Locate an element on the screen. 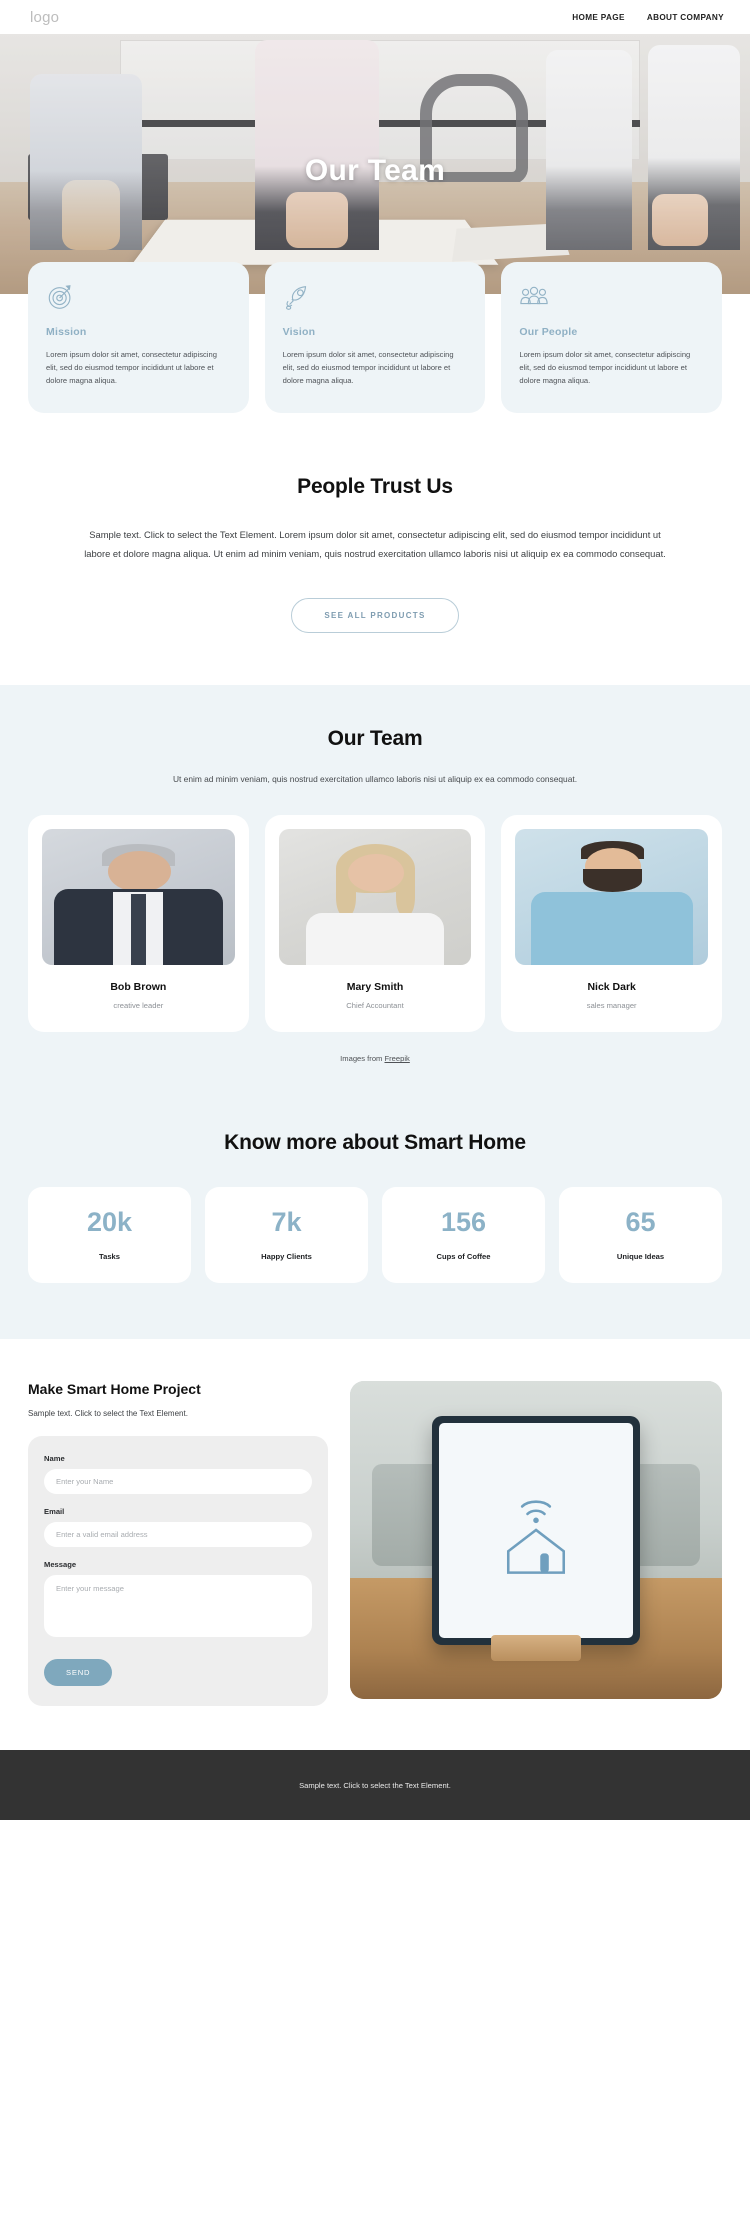 Image resolution: width=750 pixels, height=2234 pixels. member-name: Nick Dark is located at coordinates (611, 987).